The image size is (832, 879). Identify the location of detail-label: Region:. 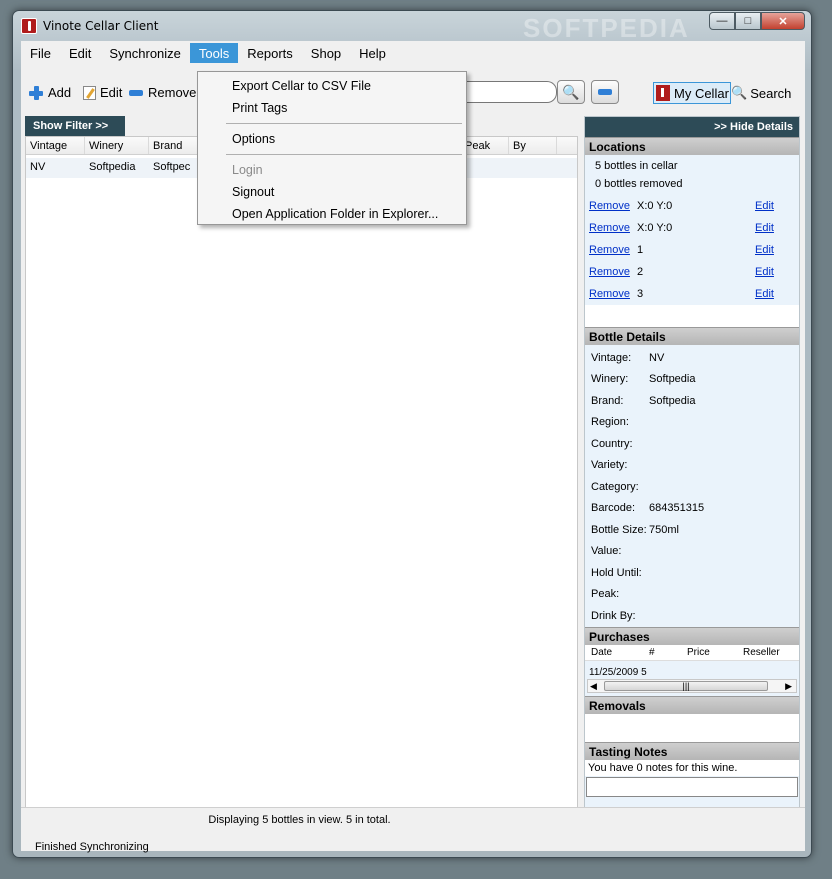
(610, 422).